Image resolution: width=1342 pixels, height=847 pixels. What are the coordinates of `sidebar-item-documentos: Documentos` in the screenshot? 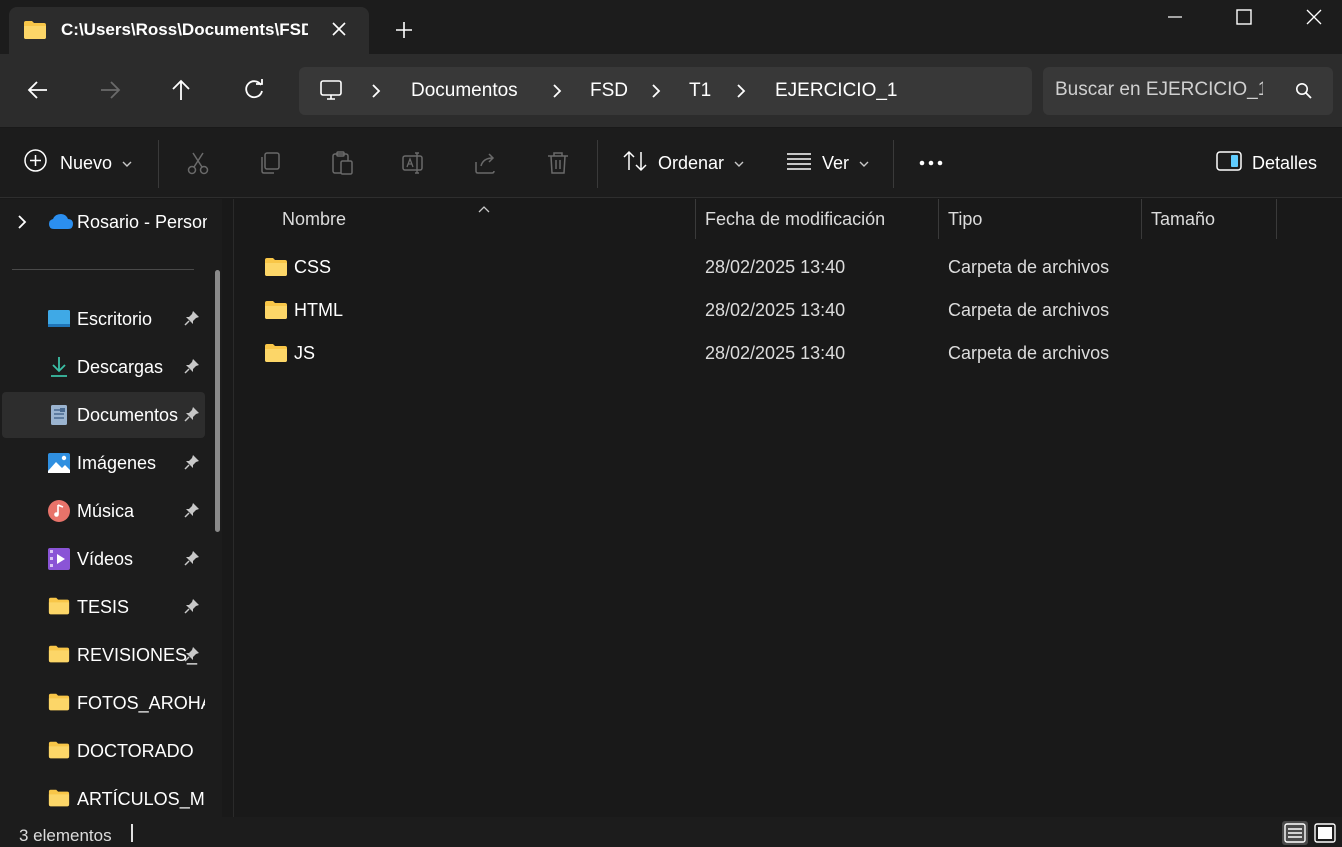 It's located at (103, 415).